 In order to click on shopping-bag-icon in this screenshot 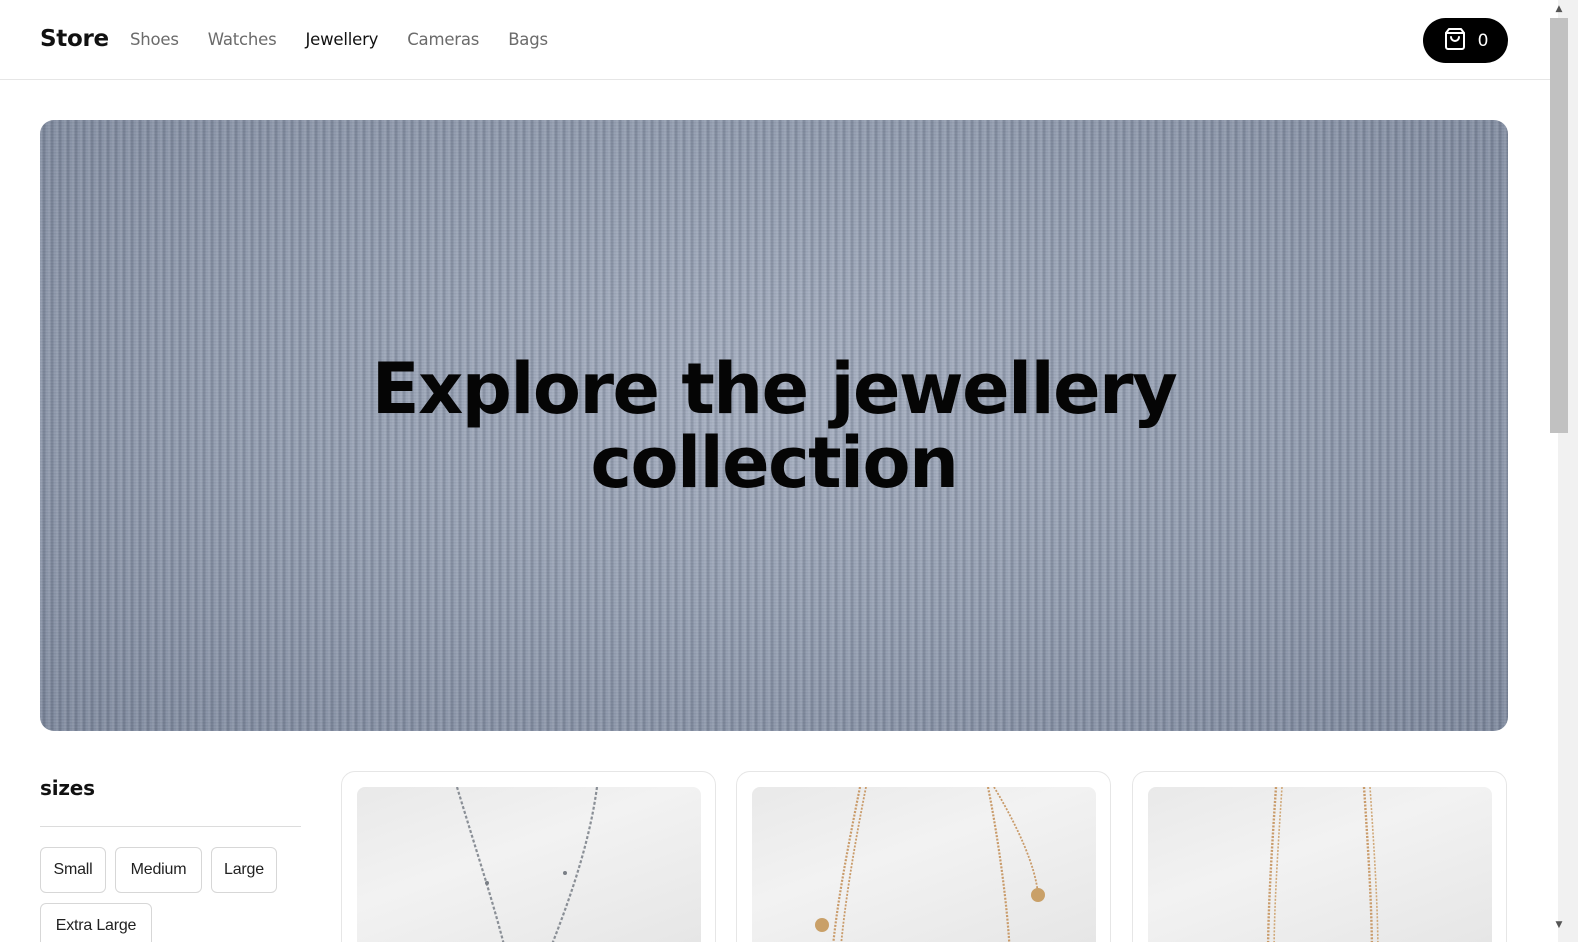, I will do `click(1455, 41)`.